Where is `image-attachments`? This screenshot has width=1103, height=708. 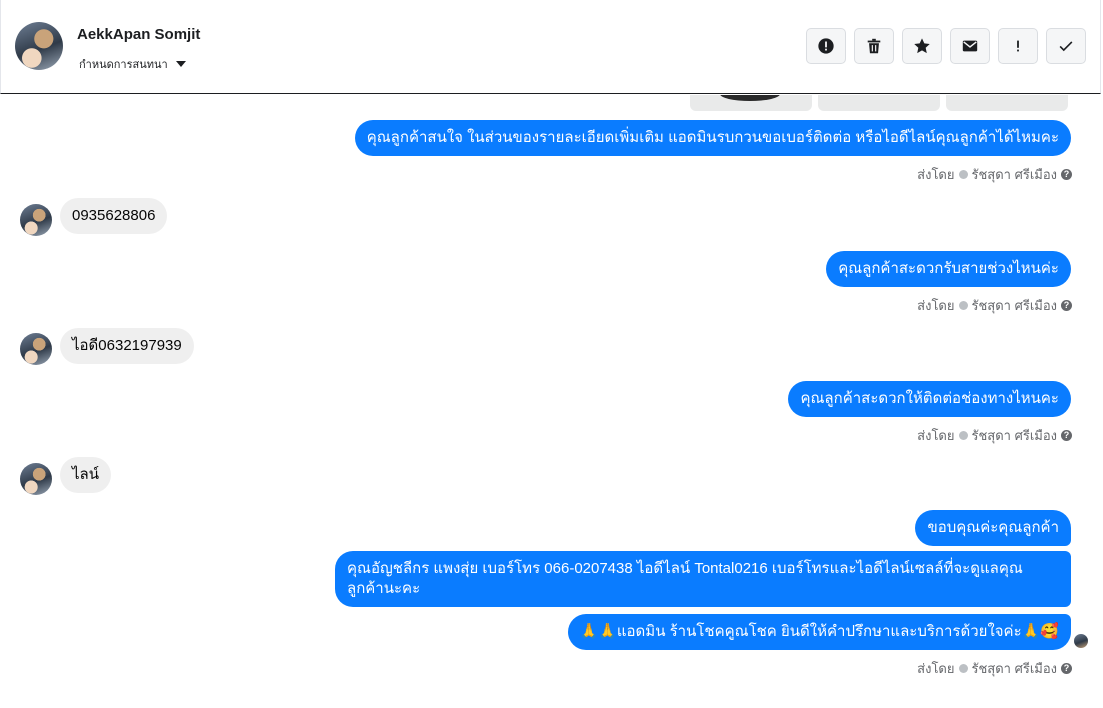
image-attachments is located at coordinates (879, 103).